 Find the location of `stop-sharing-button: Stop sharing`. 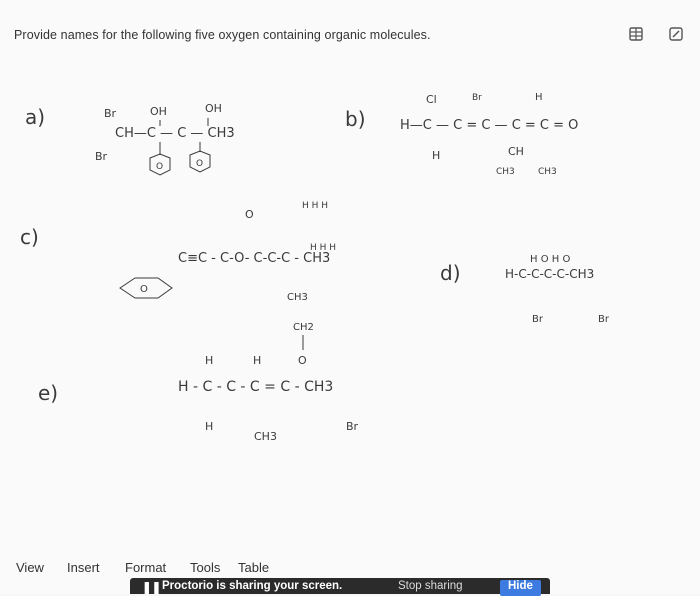

stop-sharing-button: Stop sharing is located at coordinates (430, 586).